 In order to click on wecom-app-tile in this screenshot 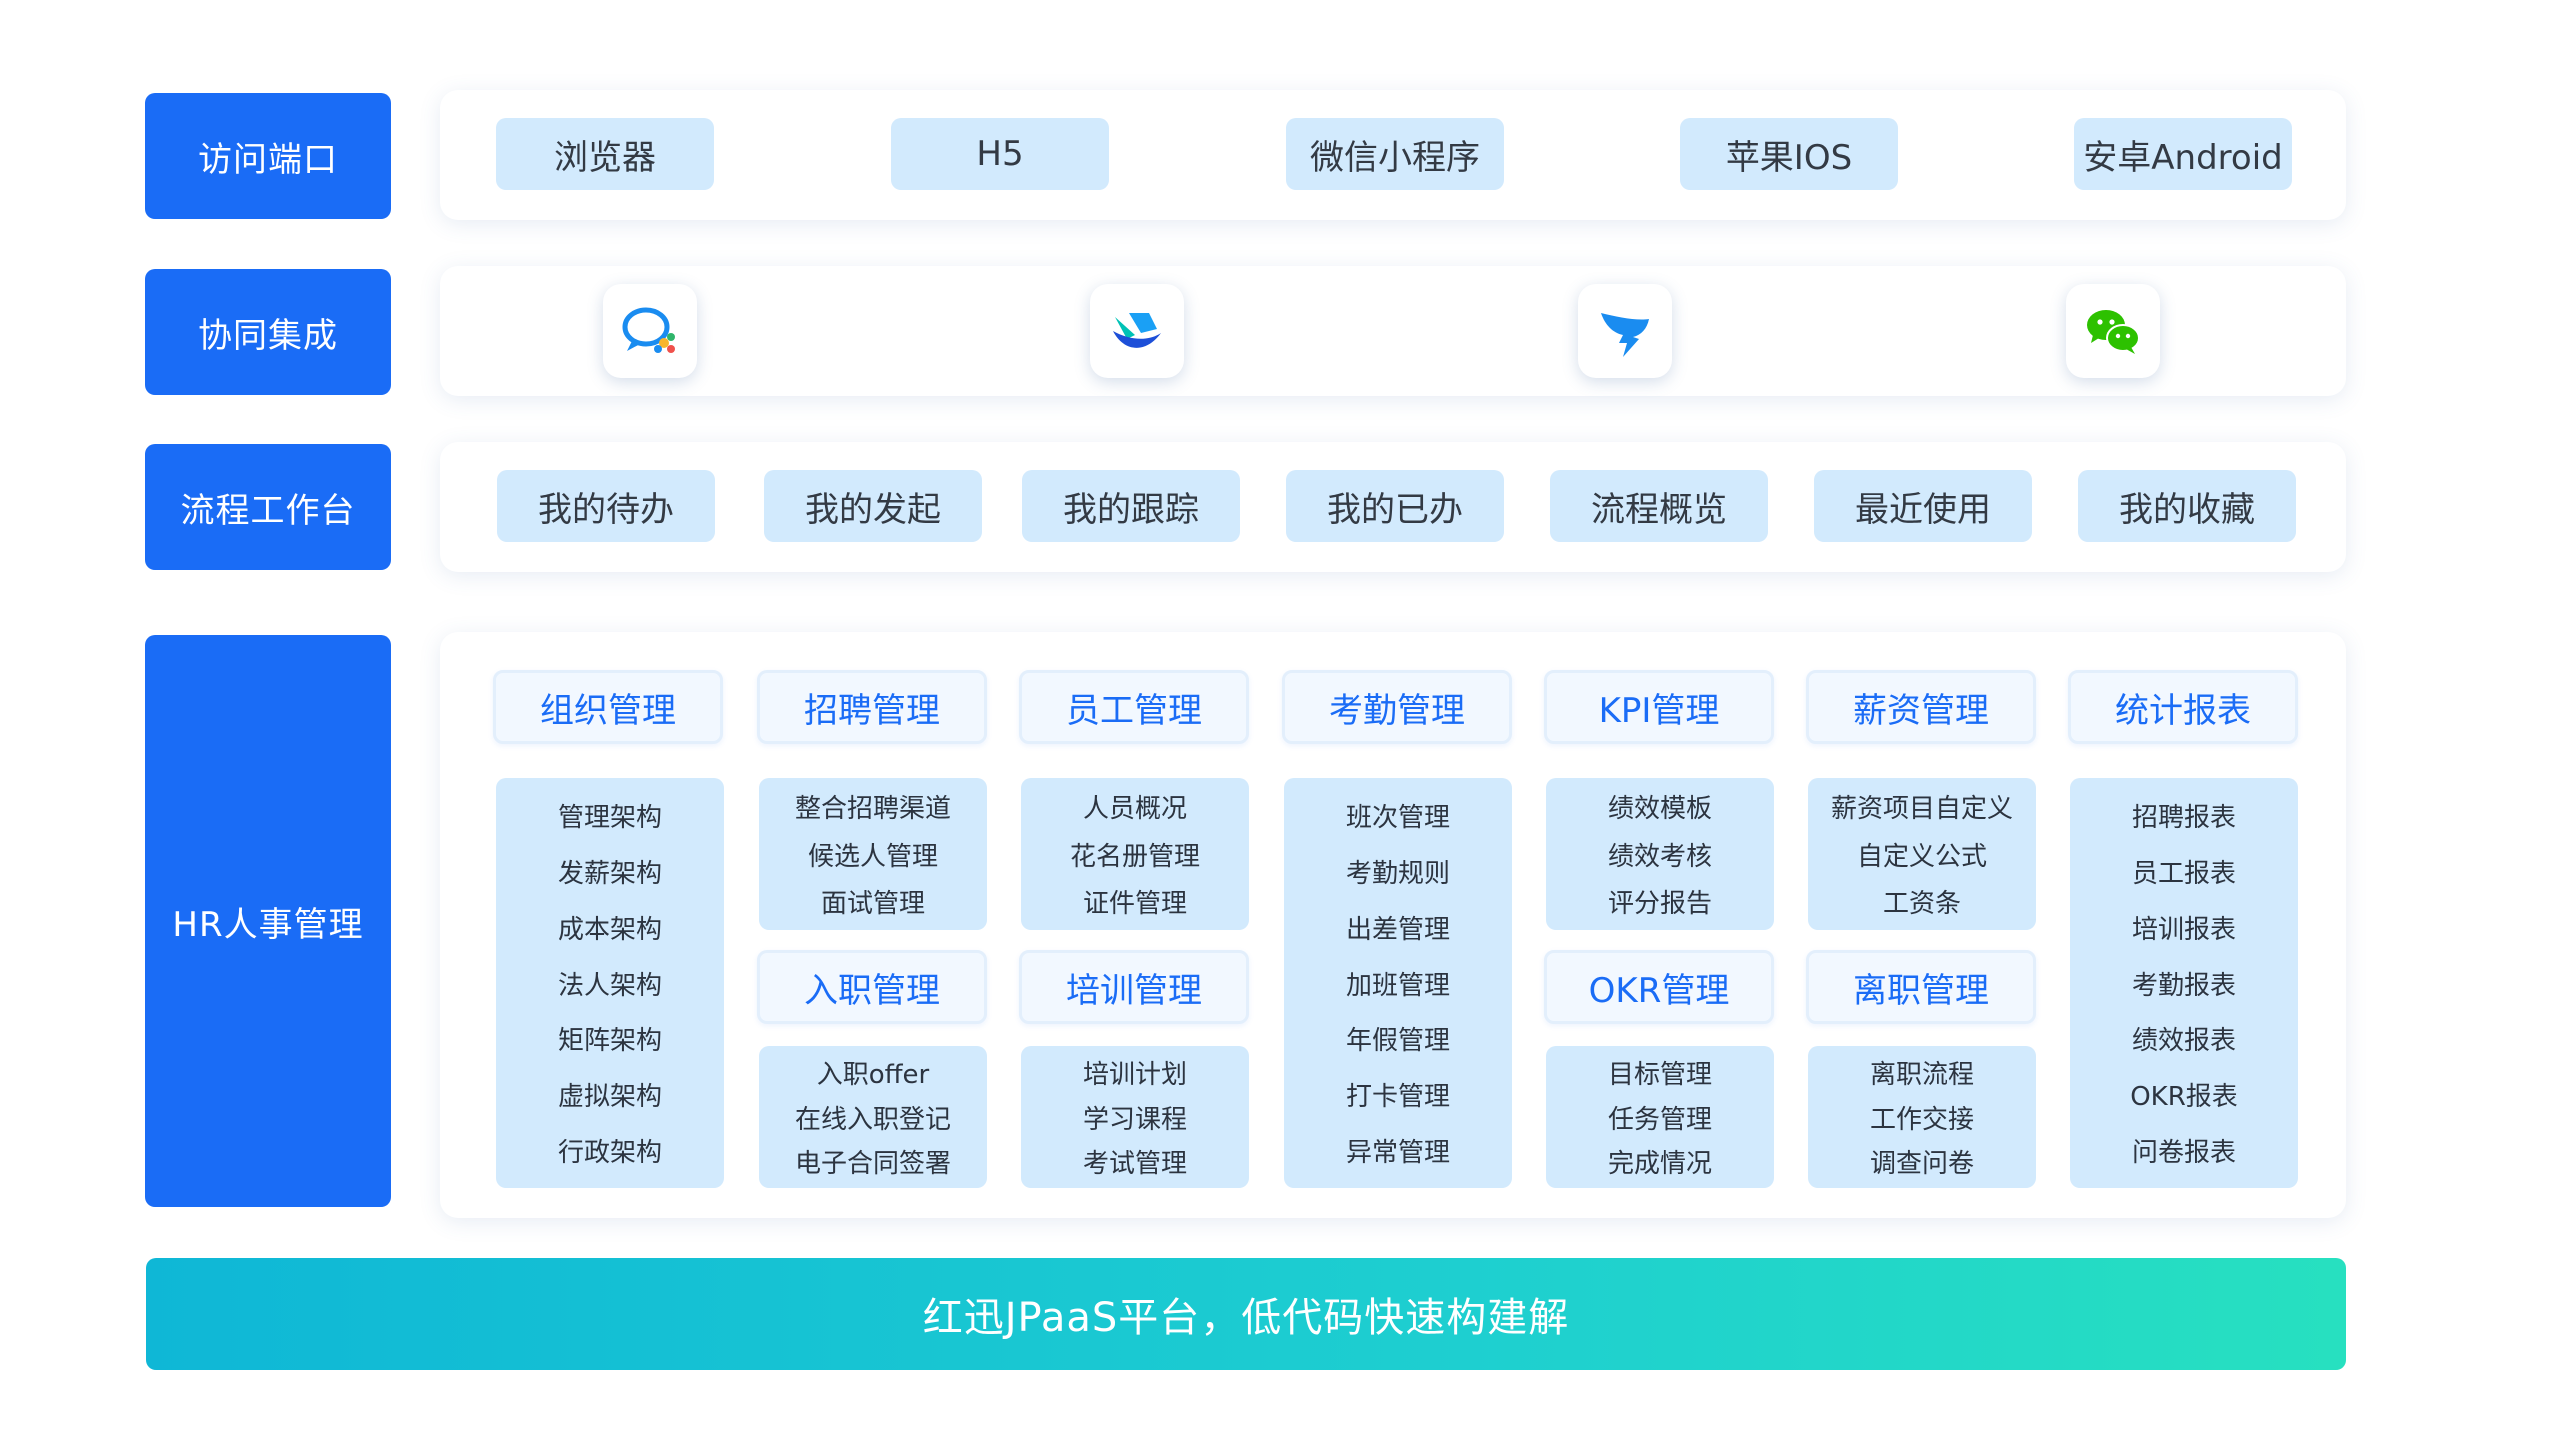, I will do `click(650, 331)`.